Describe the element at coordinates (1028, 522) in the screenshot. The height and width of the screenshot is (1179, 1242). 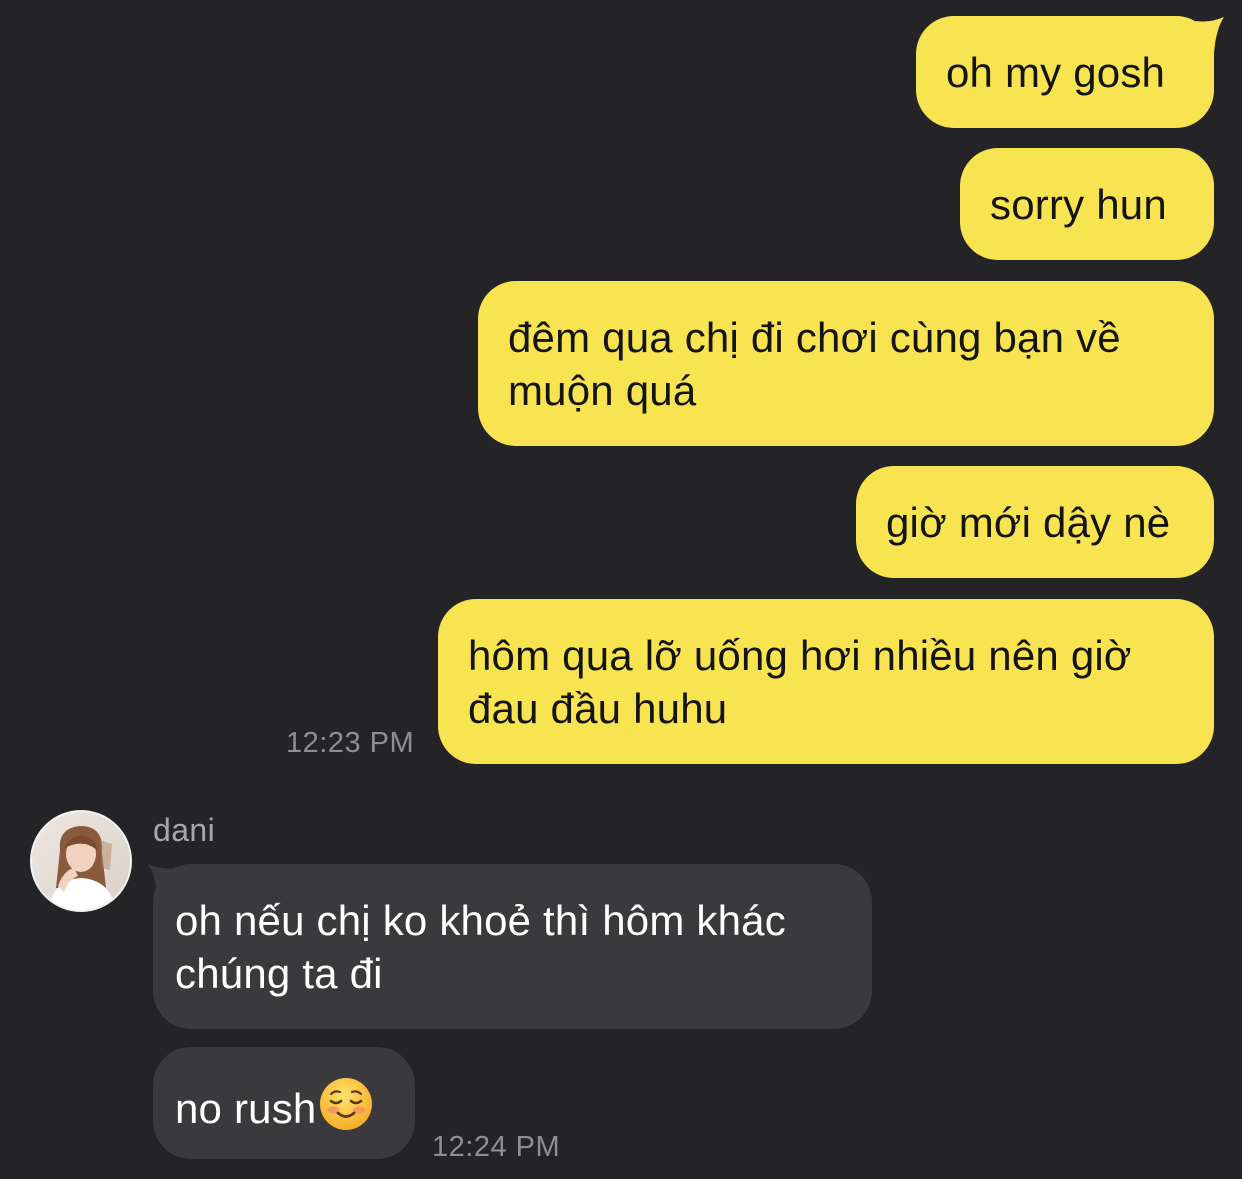
I see `message-text: giờ mới dậy nè` at that location.